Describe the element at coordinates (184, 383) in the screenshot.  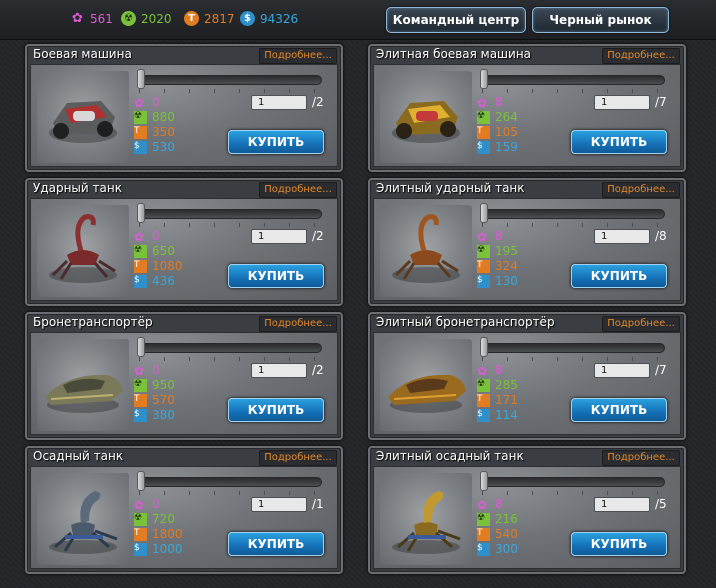
I see `card-body: ✿ 0 ☢ 950 T 570 $380 1 /2 КУПИТЬ` at that location.